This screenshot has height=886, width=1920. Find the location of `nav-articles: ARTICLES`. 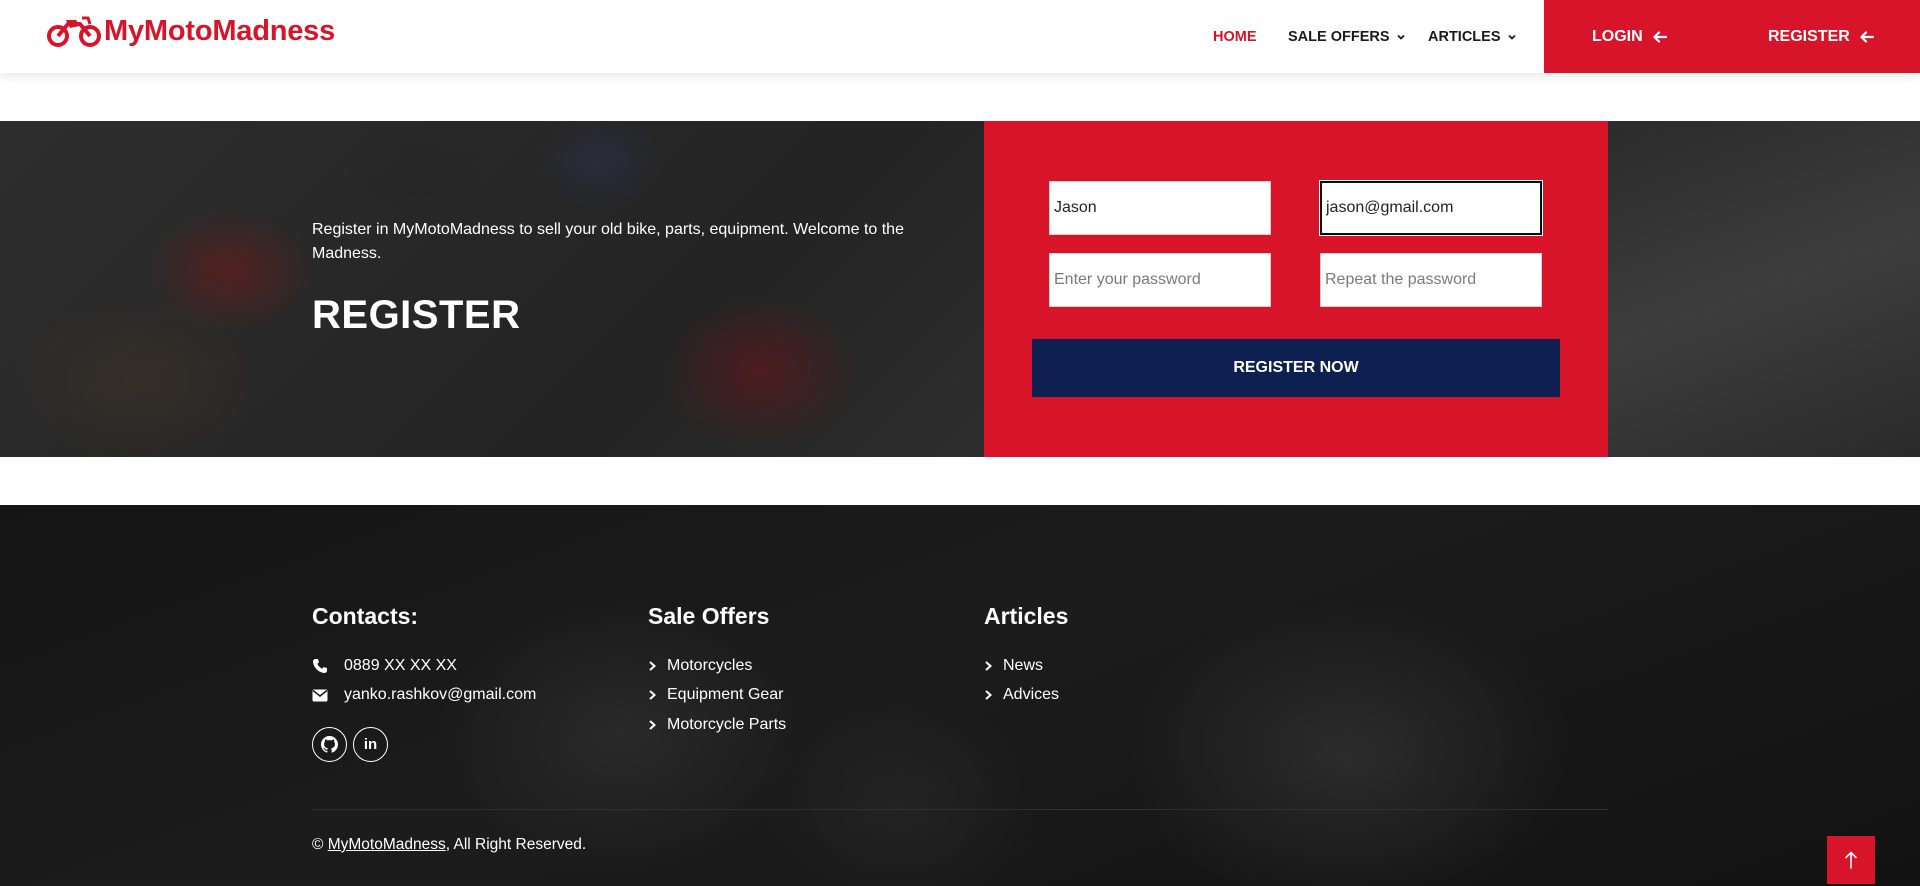

nav-articles: ARTICLES is located at coordinates (1472, 36).